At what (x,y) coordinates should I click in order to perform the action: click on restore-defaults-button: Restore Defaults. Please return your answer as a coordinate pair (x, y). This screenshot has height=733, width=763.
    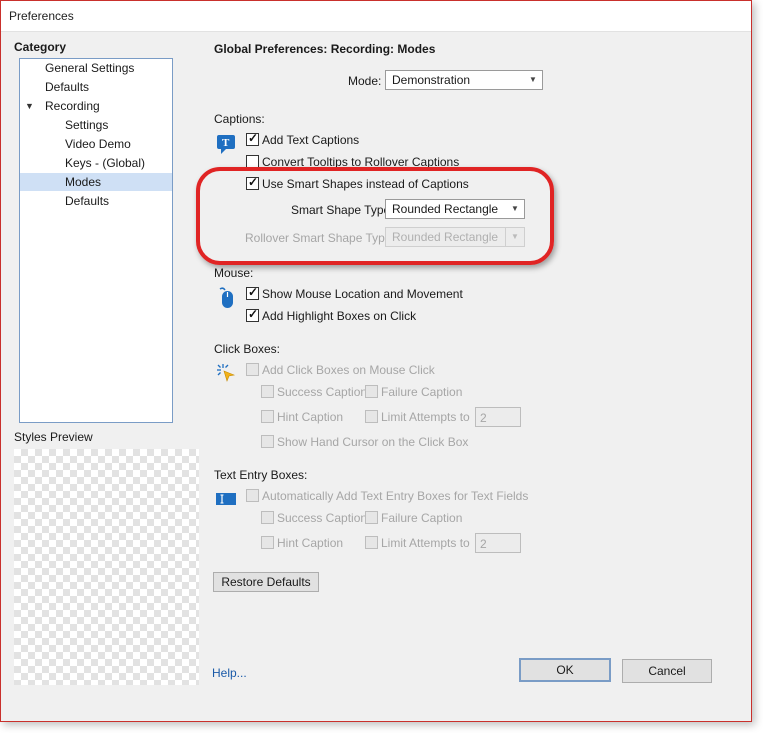
    Looking at the image, I should click on (266, 582).